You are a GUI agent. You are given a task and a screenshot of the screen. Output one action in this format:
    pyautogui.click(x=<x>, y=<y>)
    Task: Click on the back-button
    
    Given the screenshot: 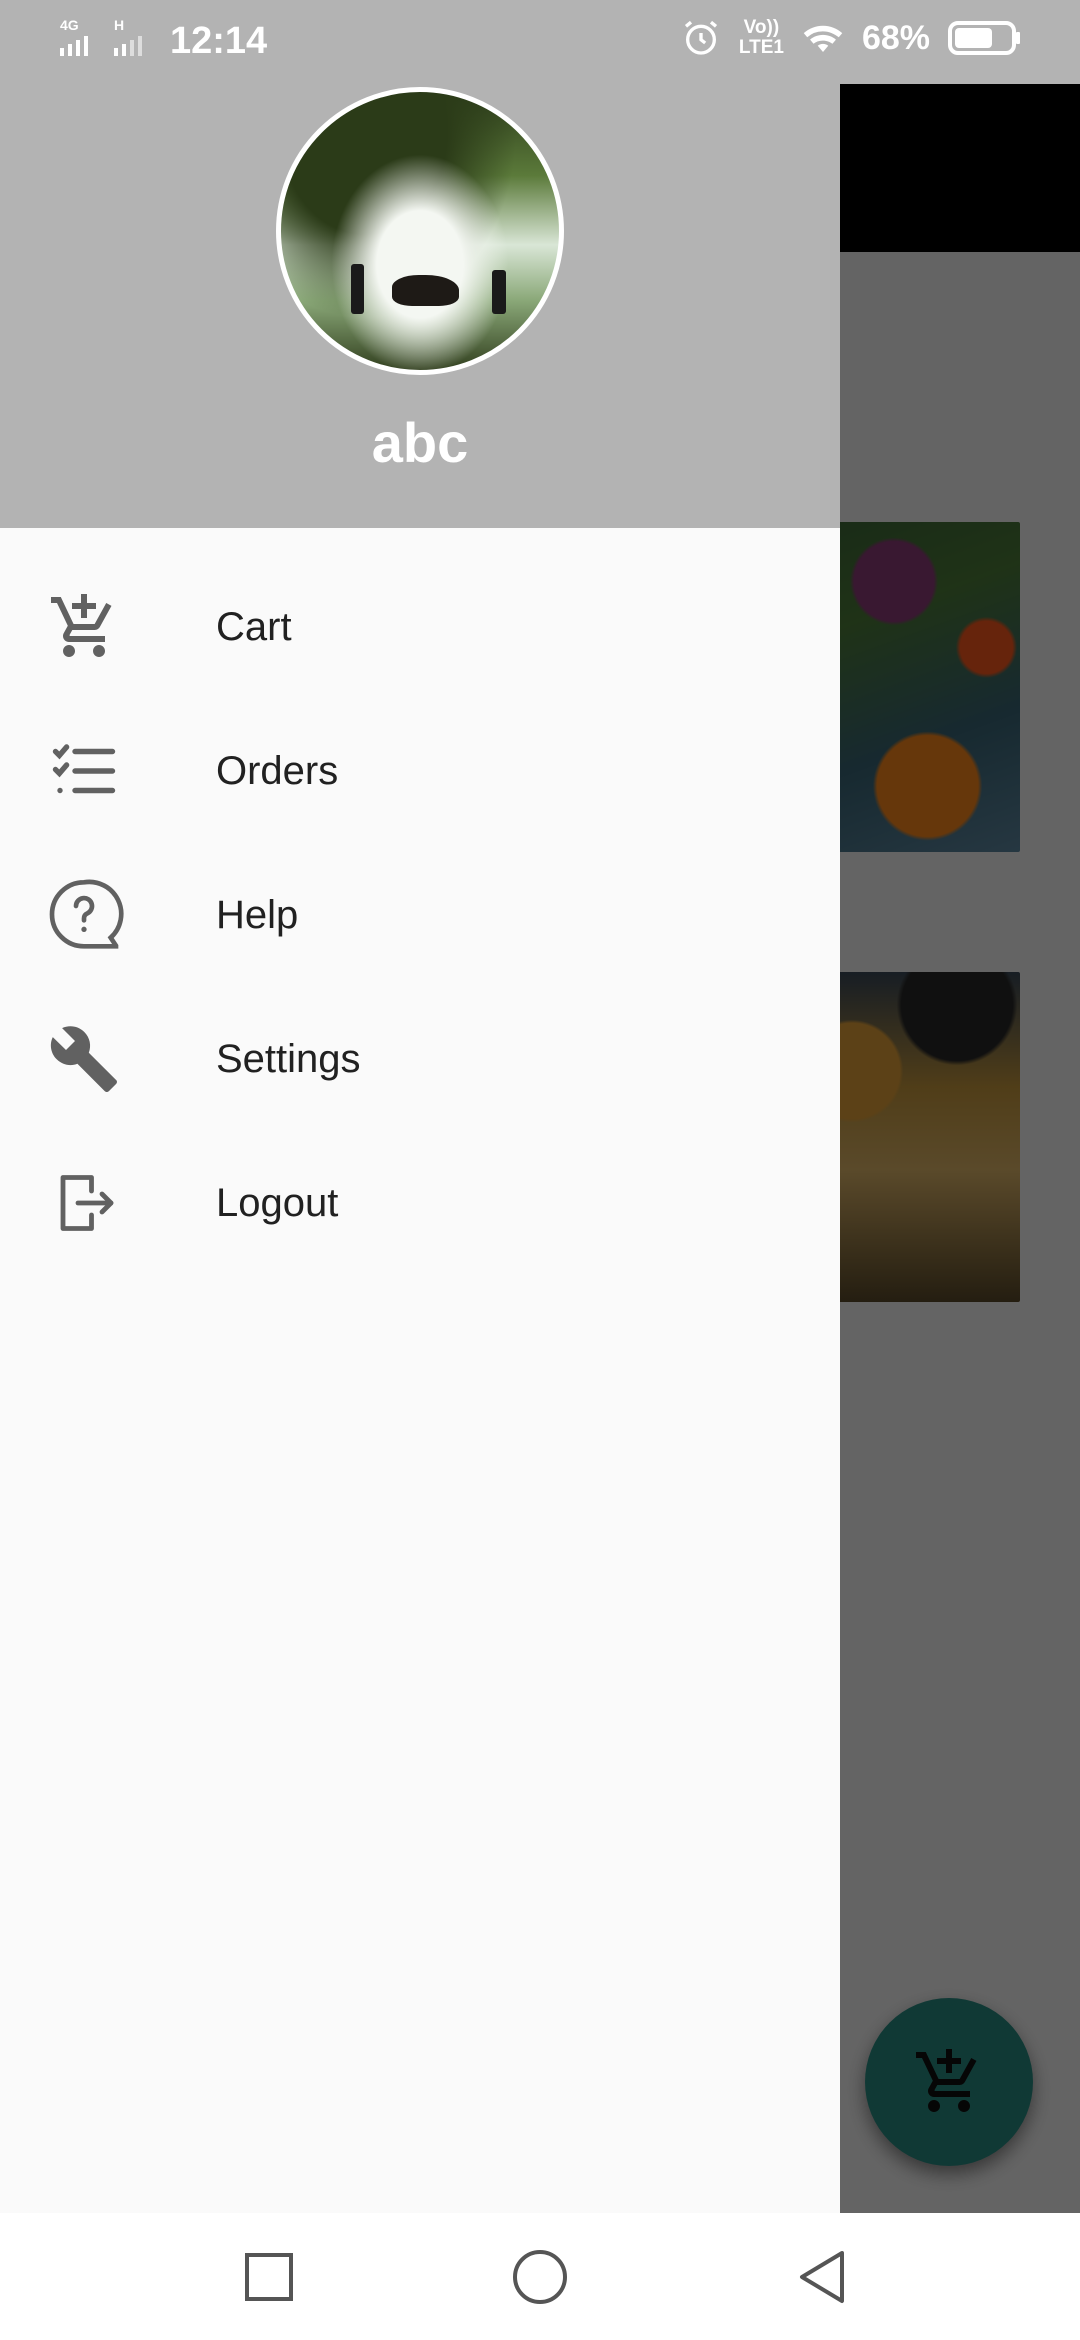 What is the action you would take?
    pyautogui.click(x=822, y=2277)
    